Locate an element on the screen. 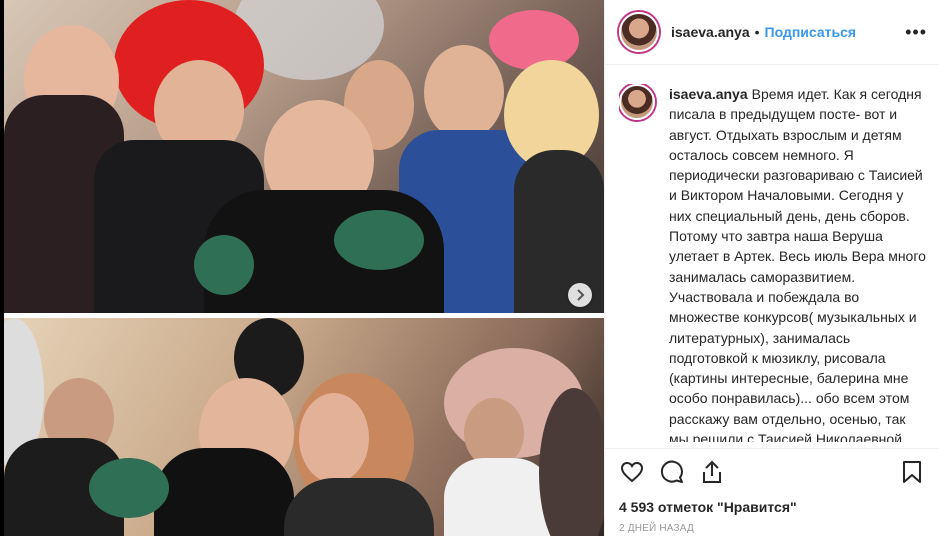 The height and width of the screenshot is (537, 939). comment-button is located at coordinates (672, 472).